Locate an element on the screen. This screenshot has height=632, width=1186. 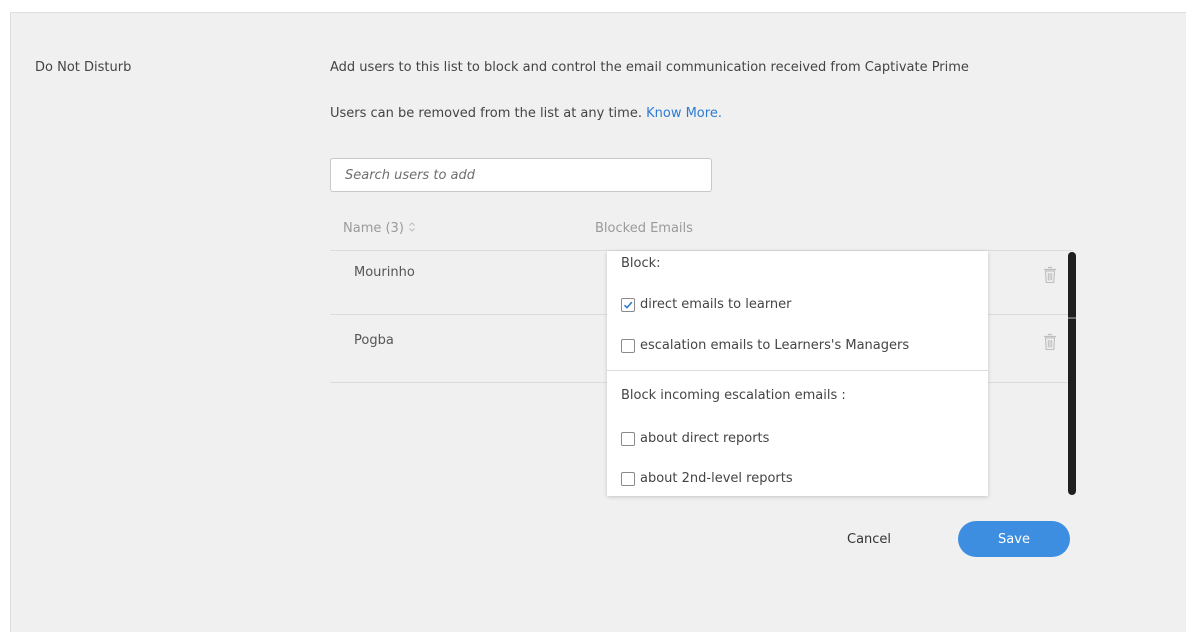
checkmark-icon is located at coordinates (628, 305).